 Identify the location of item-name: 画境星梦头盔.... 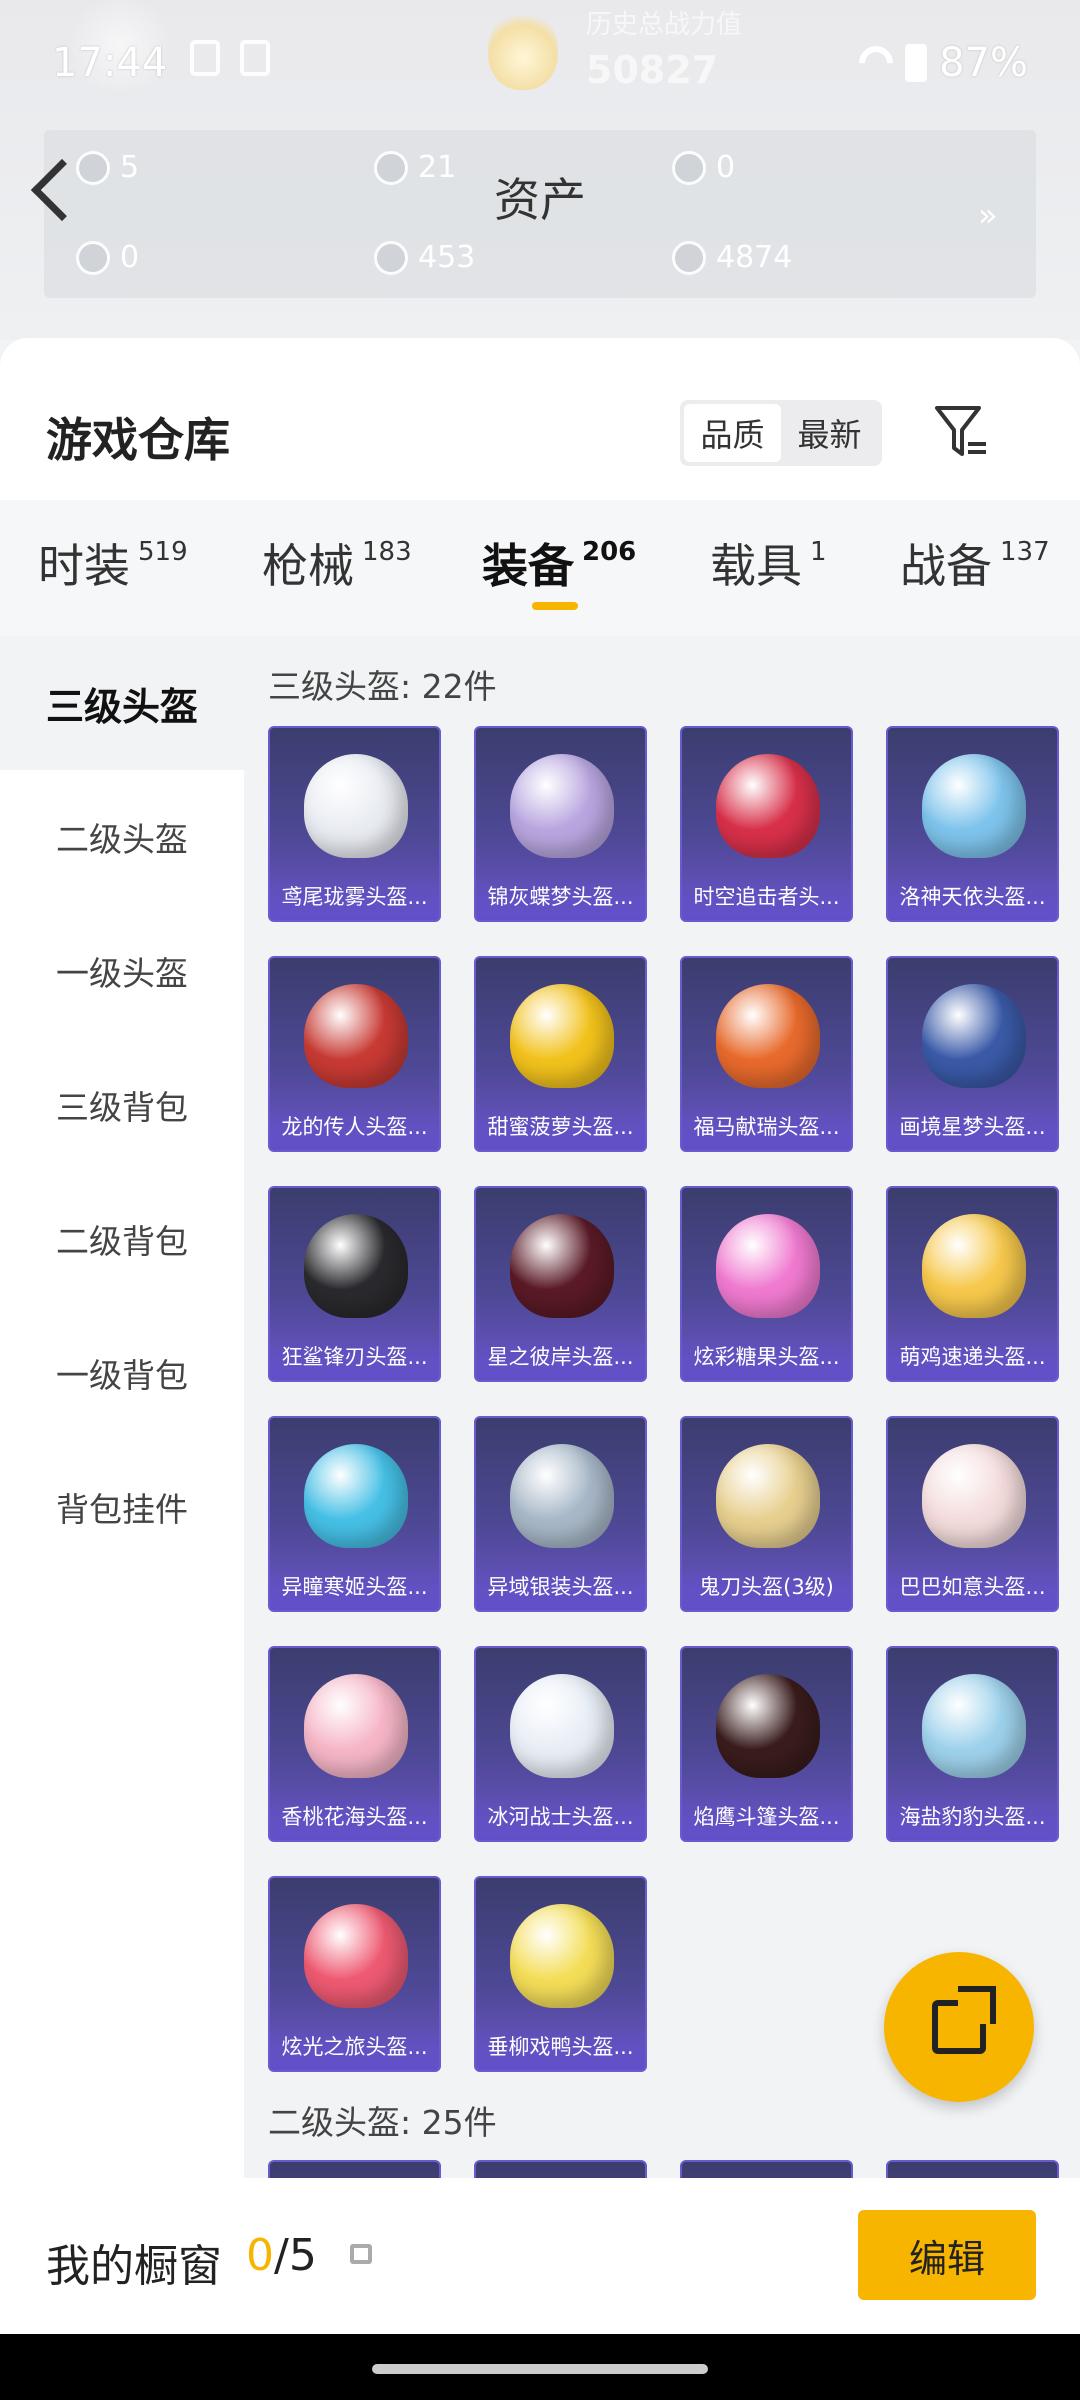
(972, 1127).